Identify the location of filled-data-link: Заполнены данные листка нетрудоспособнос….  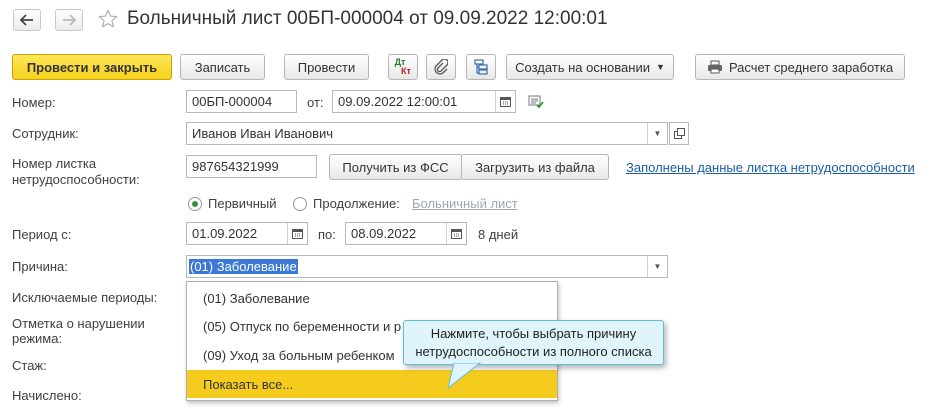
(770, 167).